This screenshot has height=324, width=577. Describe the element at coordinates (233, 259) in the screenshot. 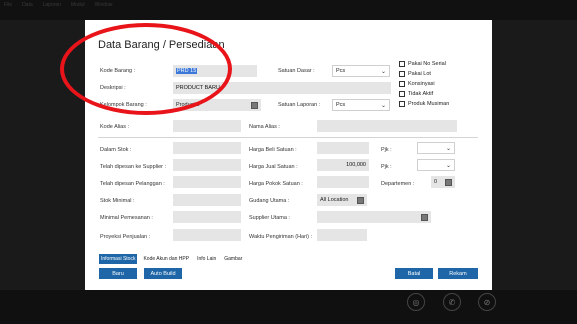

I see `tab-gambar: Gambar` at that location.